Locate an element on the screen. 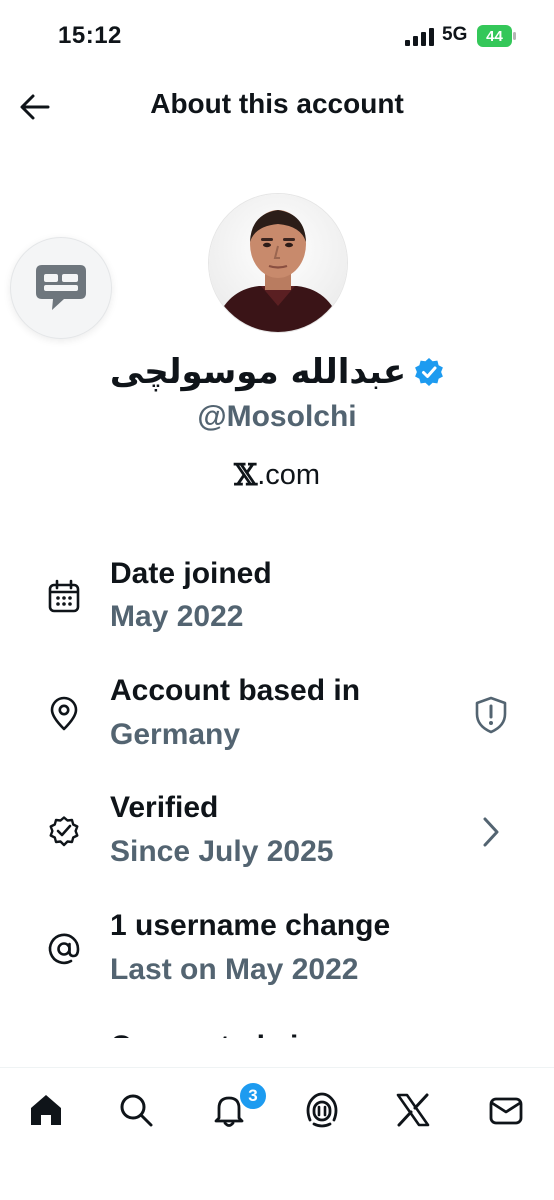  avatar is located at coordinates (278, 263).